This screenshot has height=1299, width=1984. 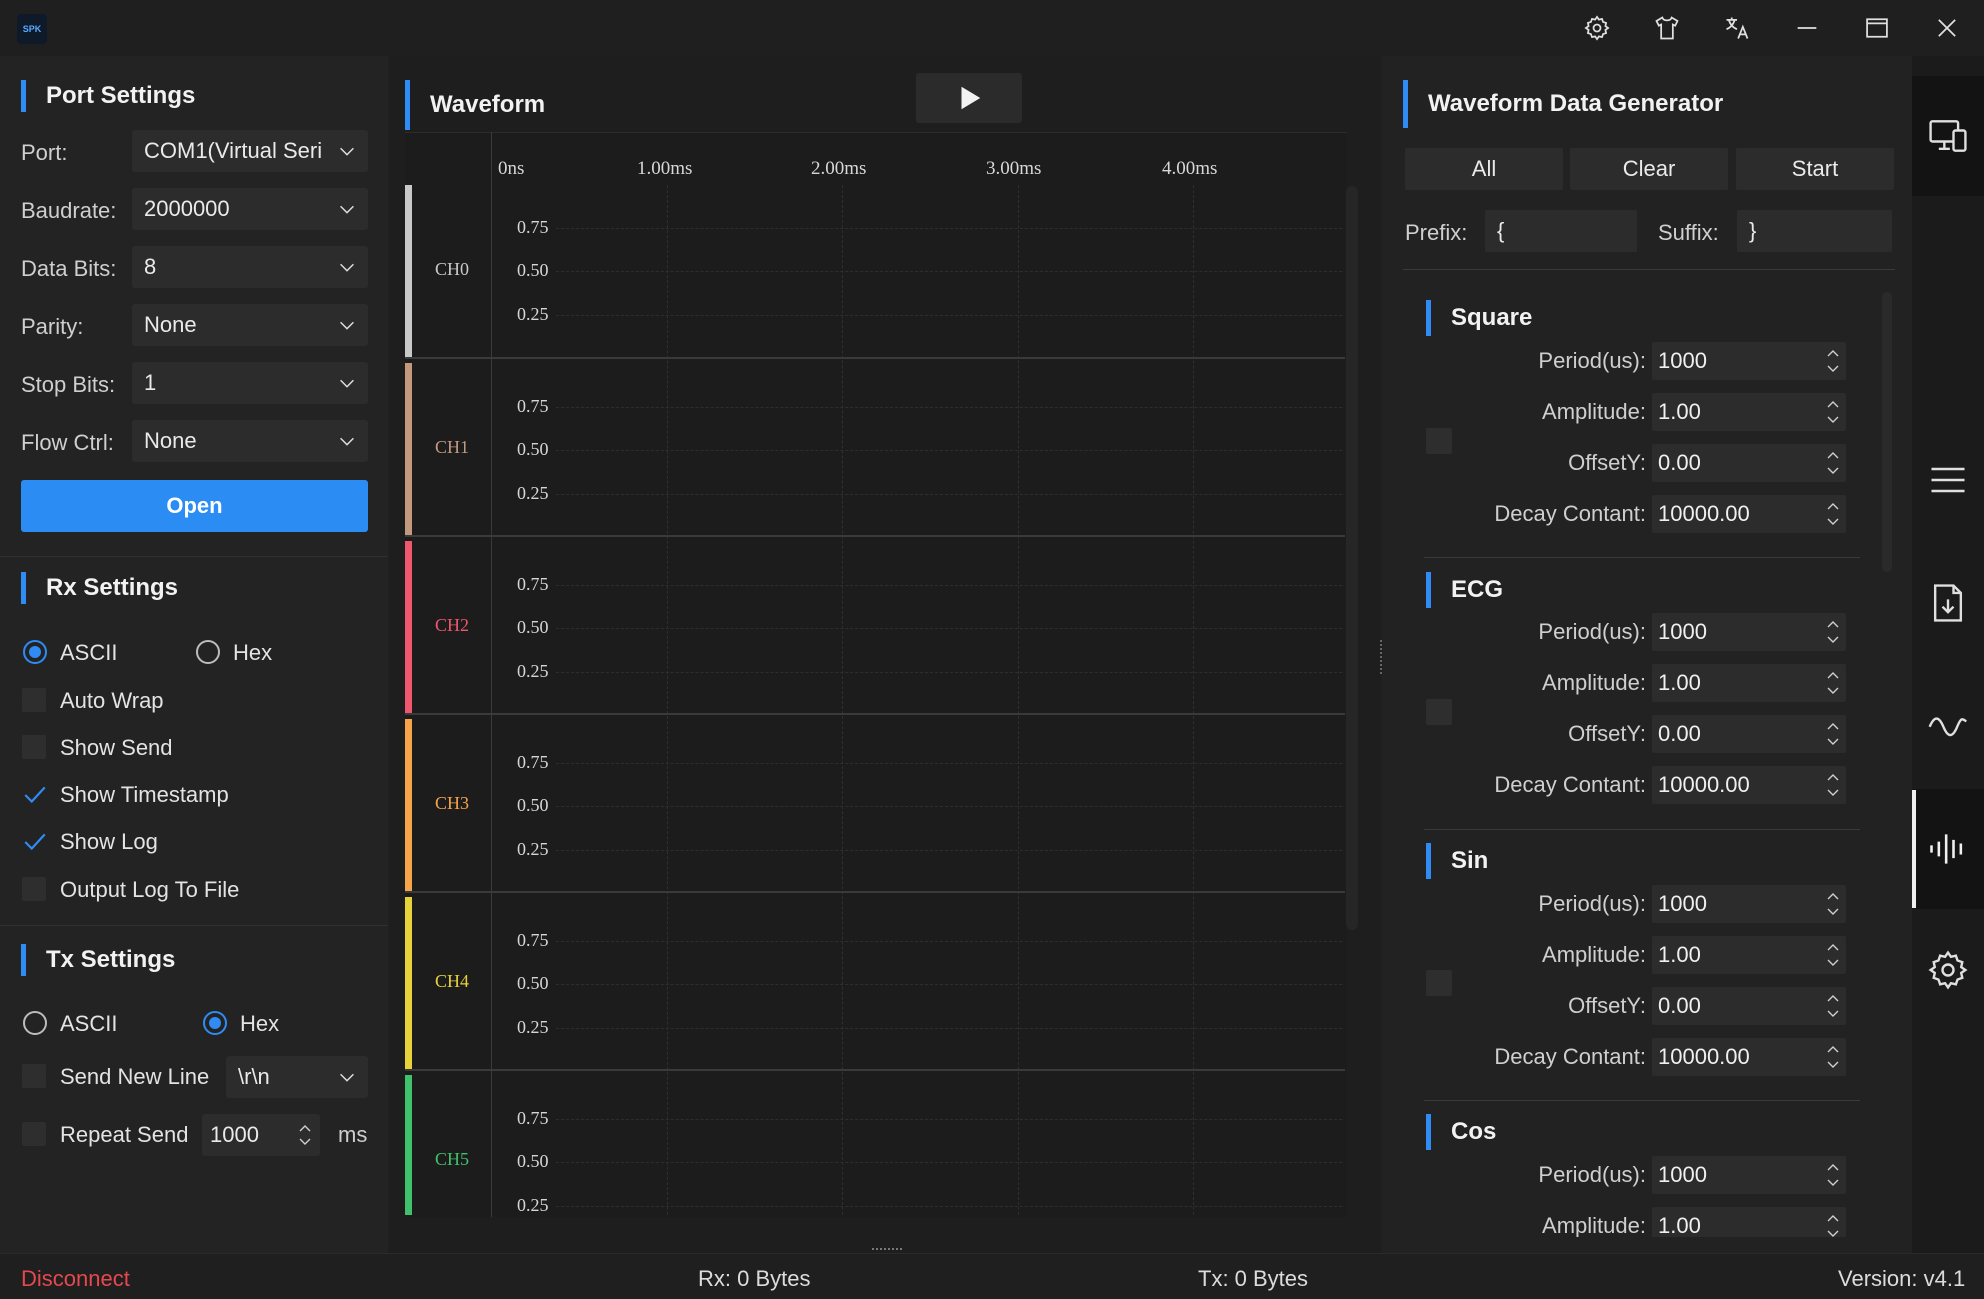 I want to click on maximize-icon, so click(x=1877, y=28).